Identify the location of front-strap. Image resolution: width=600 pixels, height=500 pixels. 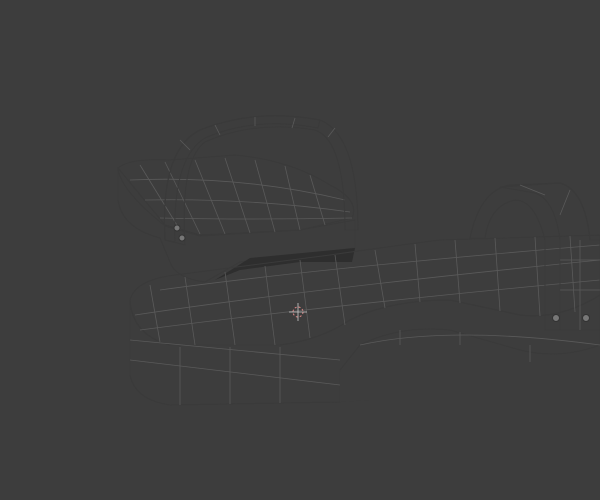
(534, 256).